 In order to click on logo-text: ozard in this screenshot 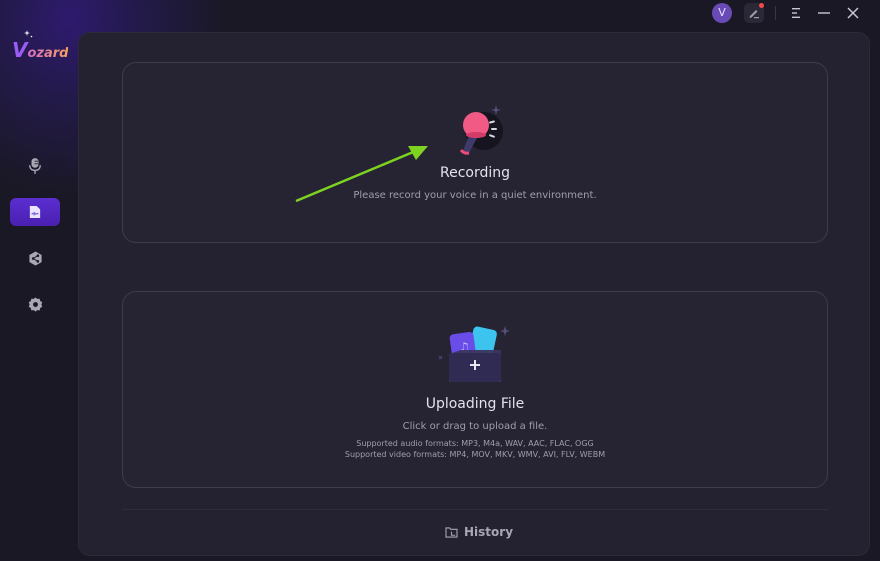, I will do `click(48, 53)`.